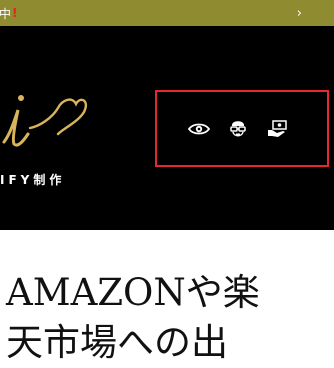 This screenshot has height=368, width=334. I want to click on logo-text: IFY制作, so click(33, 180).